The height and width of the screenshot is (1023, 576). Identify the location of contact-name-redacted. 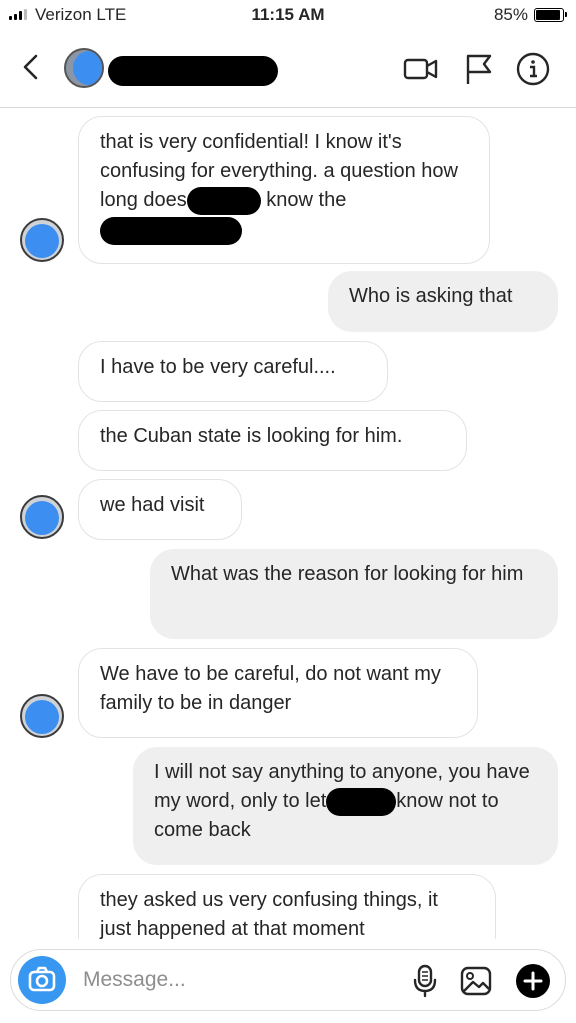
(193, 71).